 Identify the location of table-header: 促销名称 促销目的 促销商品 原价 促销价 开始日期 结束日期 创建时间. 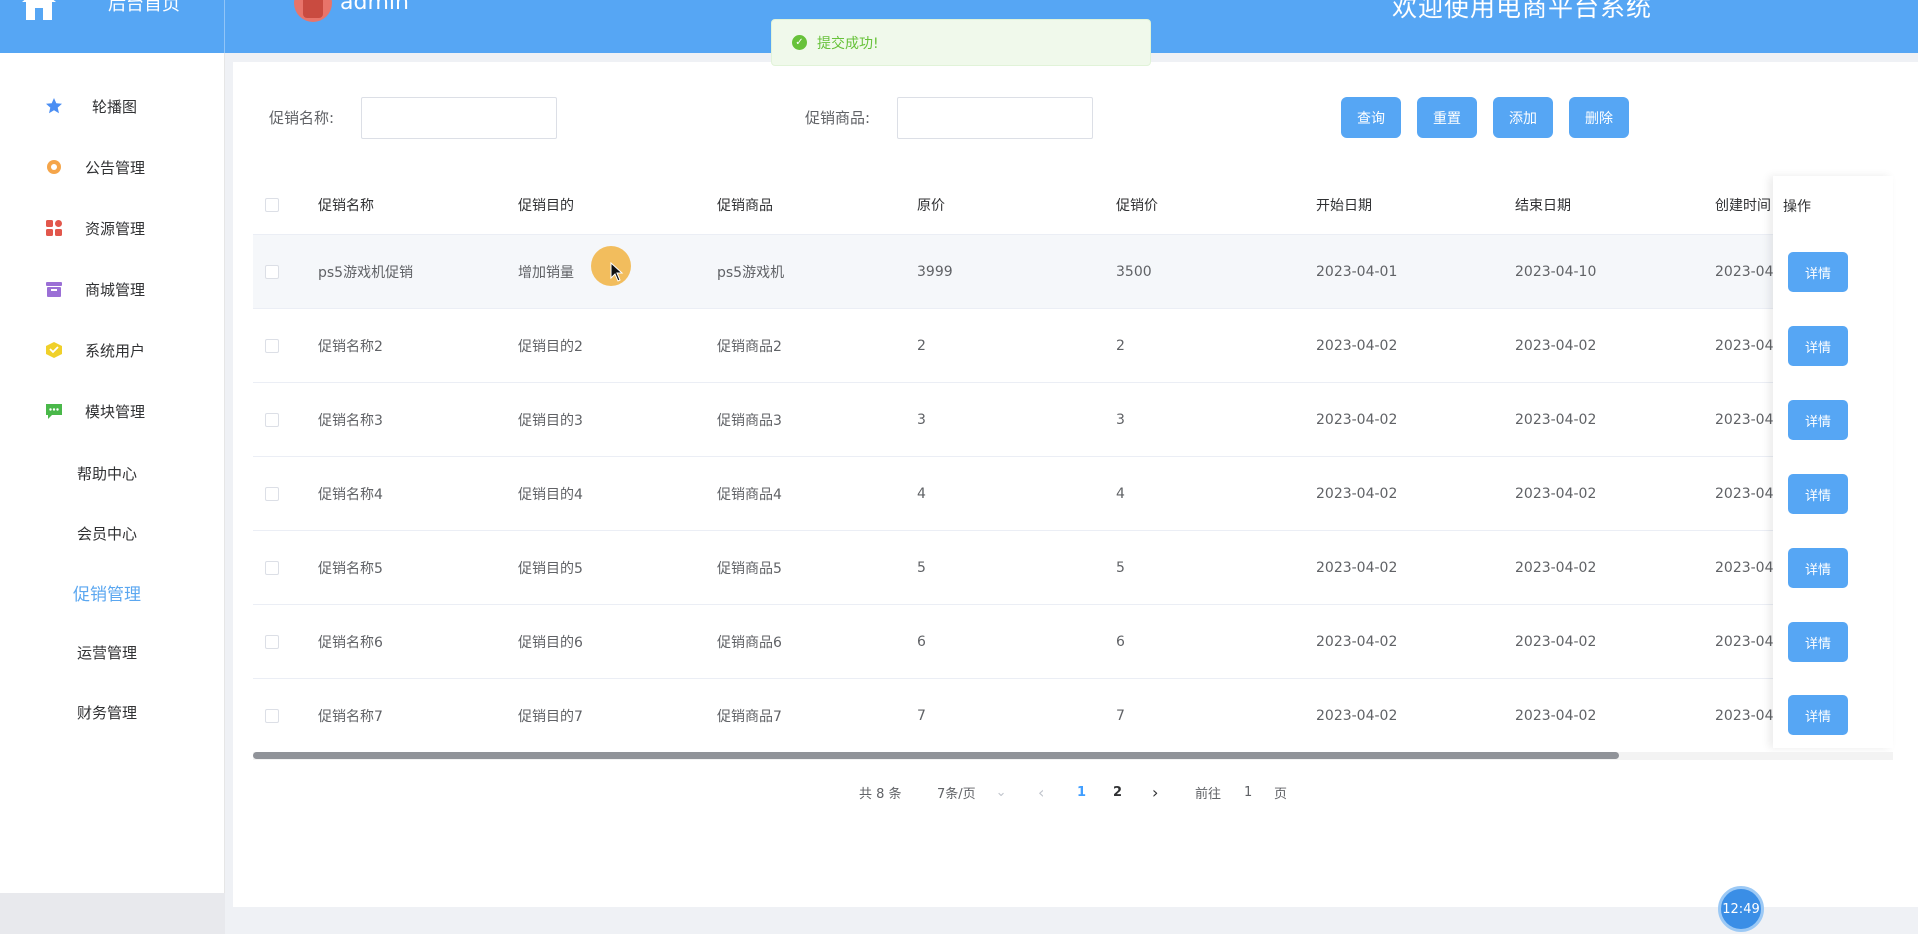
(1073, 205).